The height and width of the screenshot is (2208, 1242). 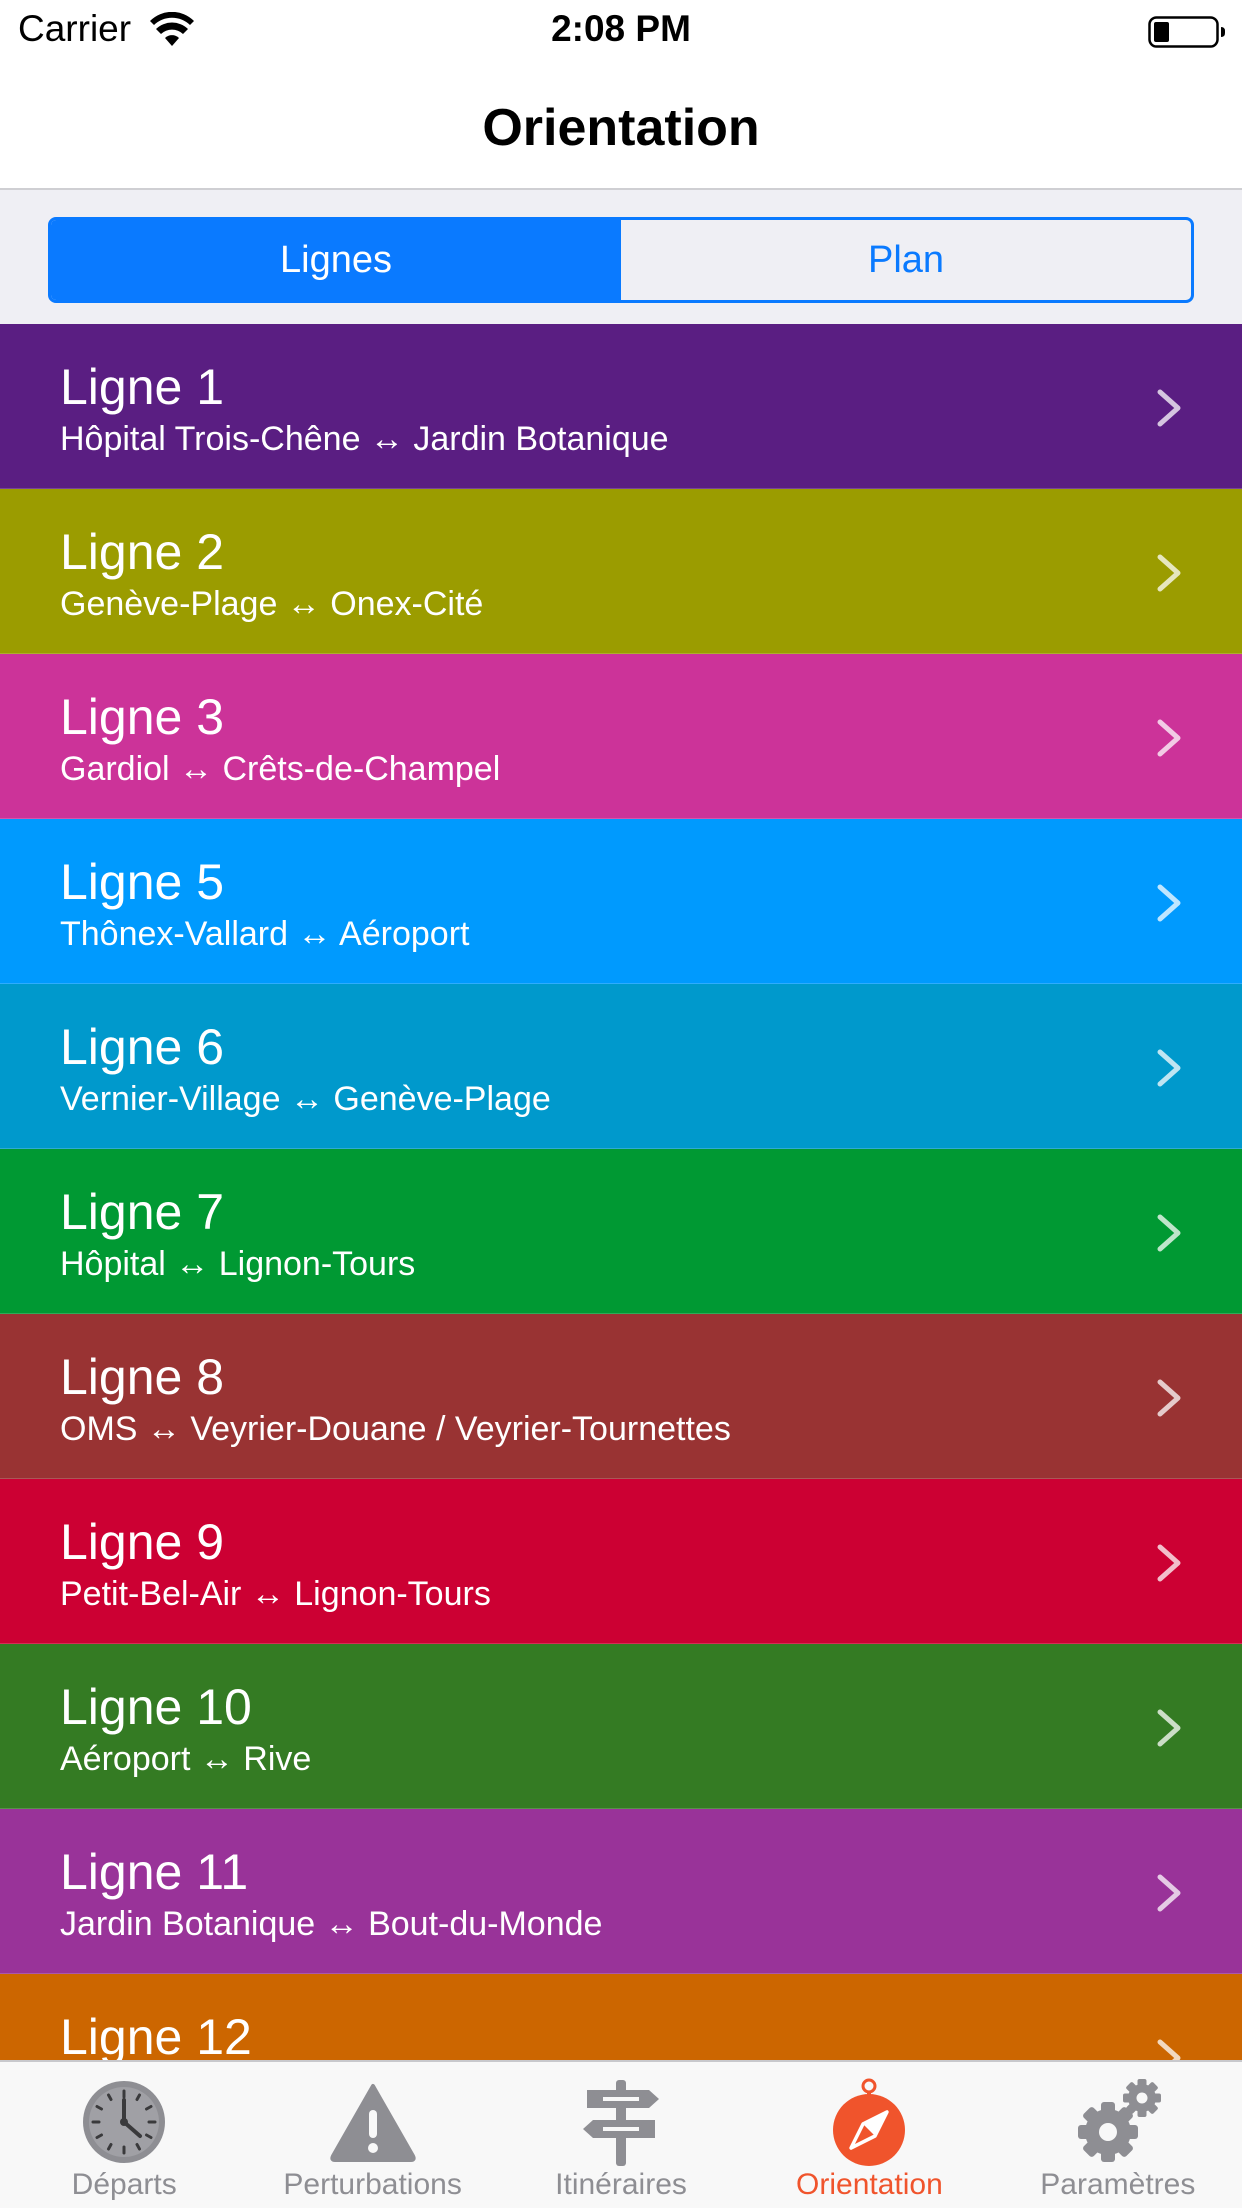 What do you see at coordinates (186, 1759) in the screenshot?
I see `line-route: Aéroport ↔ Rive` at bounding box center [186, 1759].